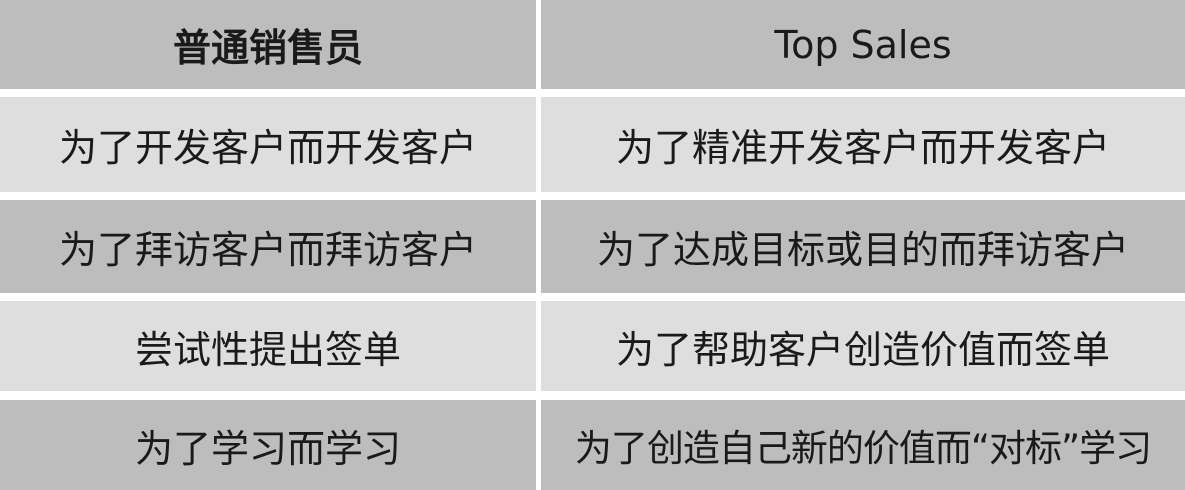 This screenshot has height=490, width=1185. What do you see at coordinates (863, 445) in the screenshot?
I see `table-cell-top-sales: 为了创造自己新的价值而“对标”学习` at bounding box center [863, 445].